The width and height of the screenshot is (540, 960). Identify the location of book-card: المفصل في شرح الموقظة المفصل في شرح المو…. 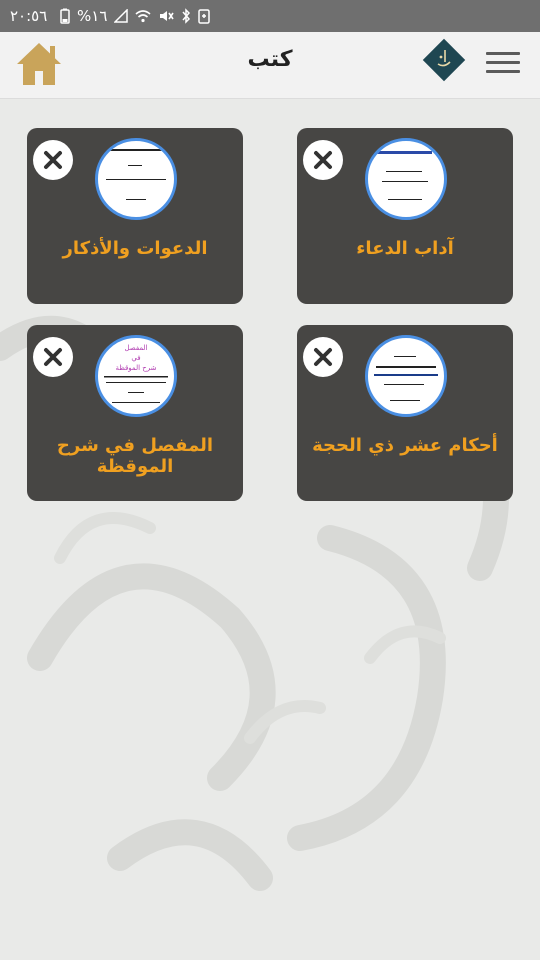
(135, 413).